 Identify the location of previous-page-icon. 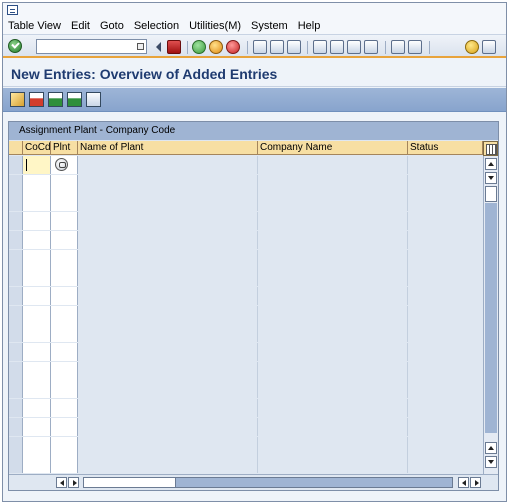
(337, 47).